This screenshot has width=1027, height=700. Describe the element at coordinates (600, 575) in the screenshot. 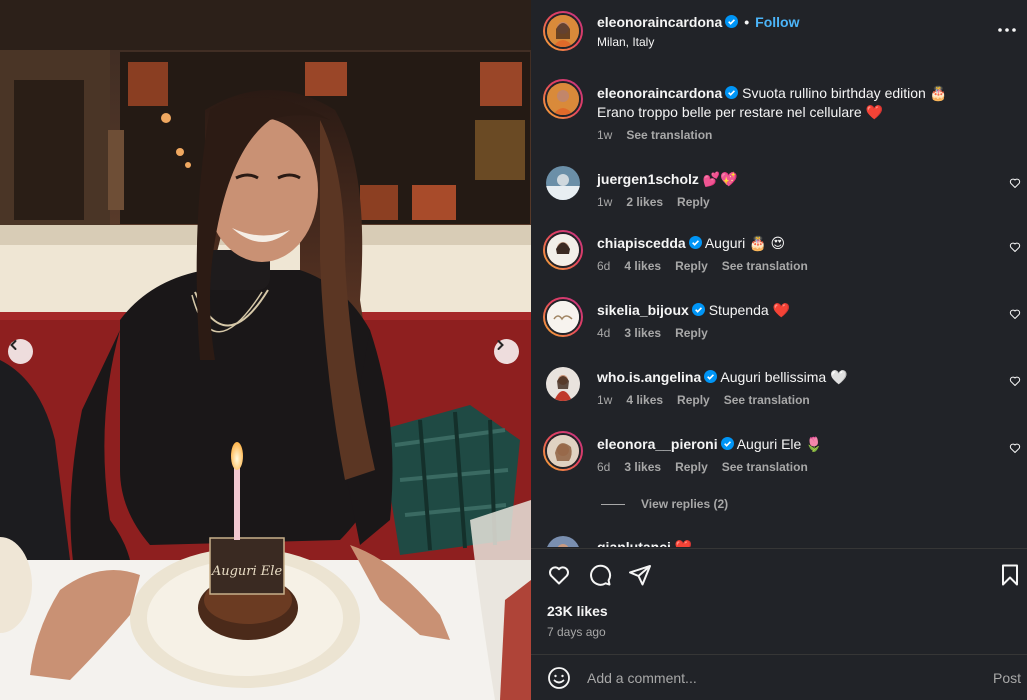

I see `comment-bubble-icon` at that location.